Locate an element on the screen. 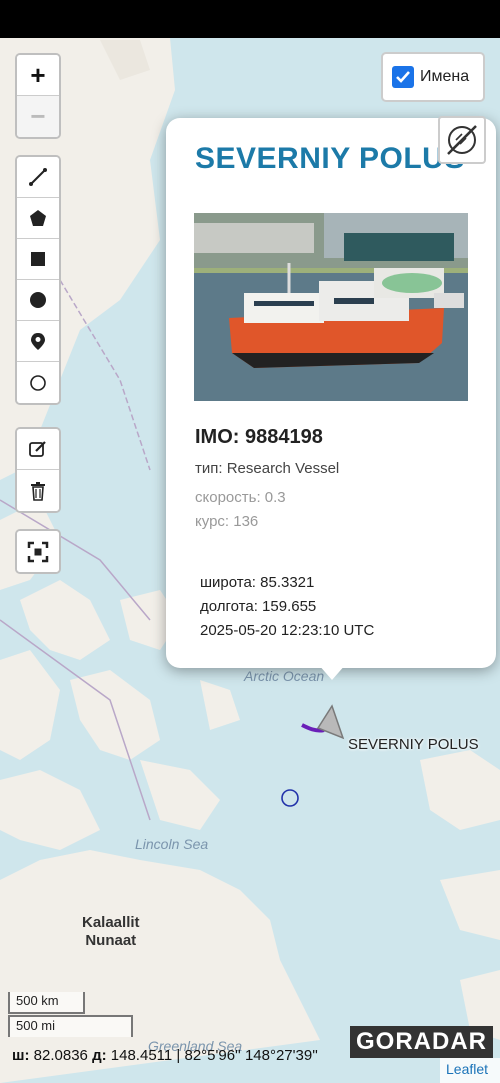  lon-prefix: д: is located at coordinates (99, 1055).